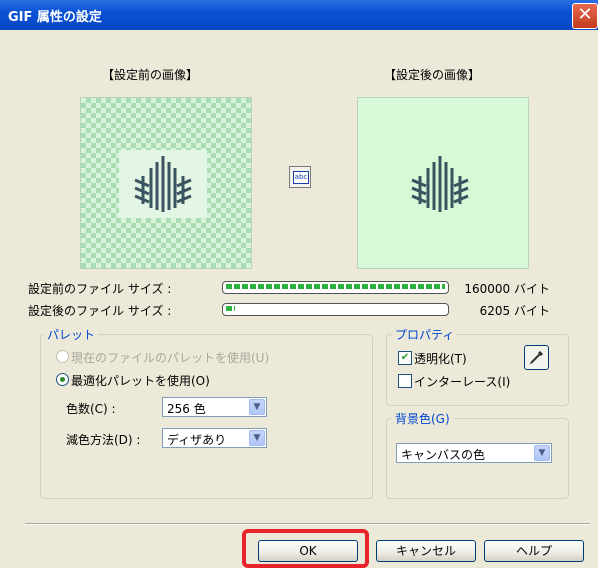  Describe the element at coordinates (305, 548) in the screenshot. I see `ok-button-highlight` at that location.